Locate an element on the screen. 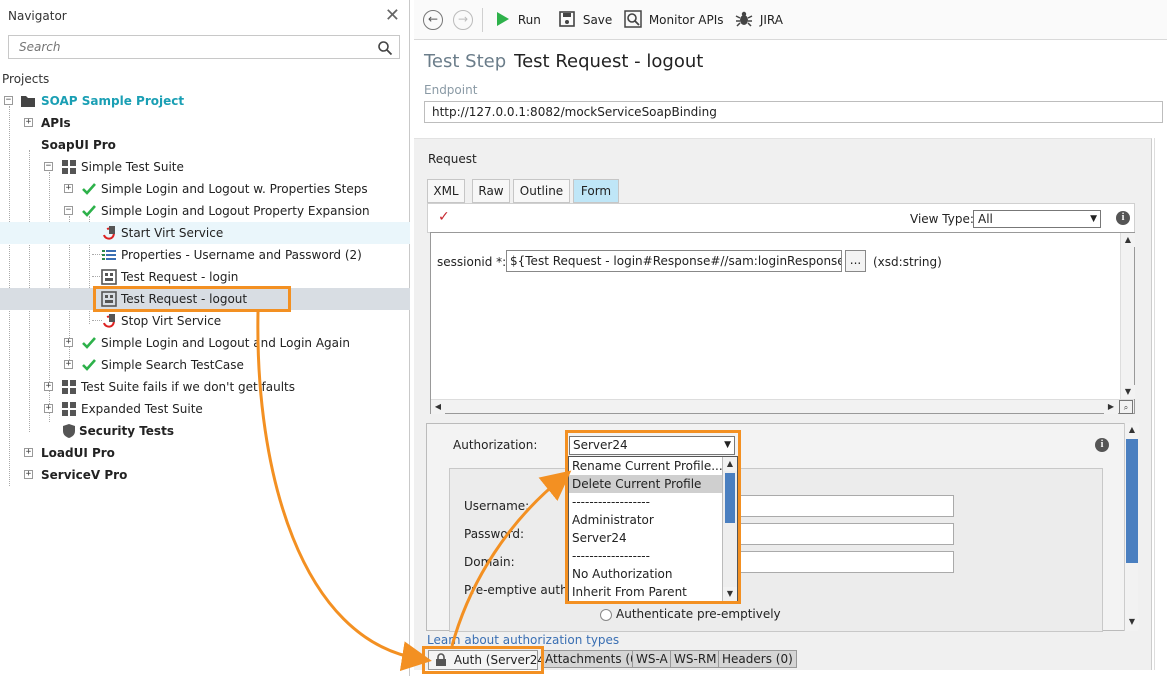  tree-item-security-tests: Security Tests is located at coordinates (205, 431).